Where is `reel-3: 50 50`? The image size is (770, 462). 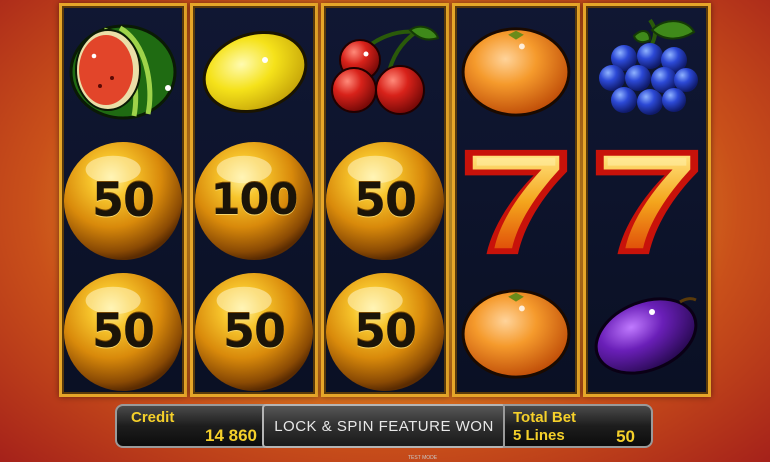
reel-3: 50 50 is located at coordinates (385, 200).